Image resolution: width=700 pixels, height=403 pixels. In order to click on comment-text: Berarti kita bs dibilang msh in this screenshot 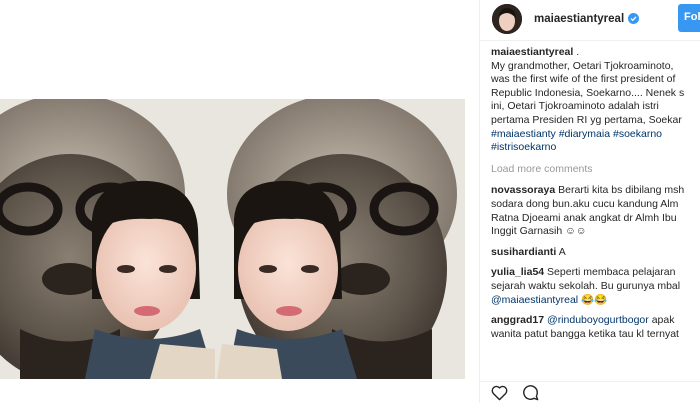, I will do `click(621, 190)`.